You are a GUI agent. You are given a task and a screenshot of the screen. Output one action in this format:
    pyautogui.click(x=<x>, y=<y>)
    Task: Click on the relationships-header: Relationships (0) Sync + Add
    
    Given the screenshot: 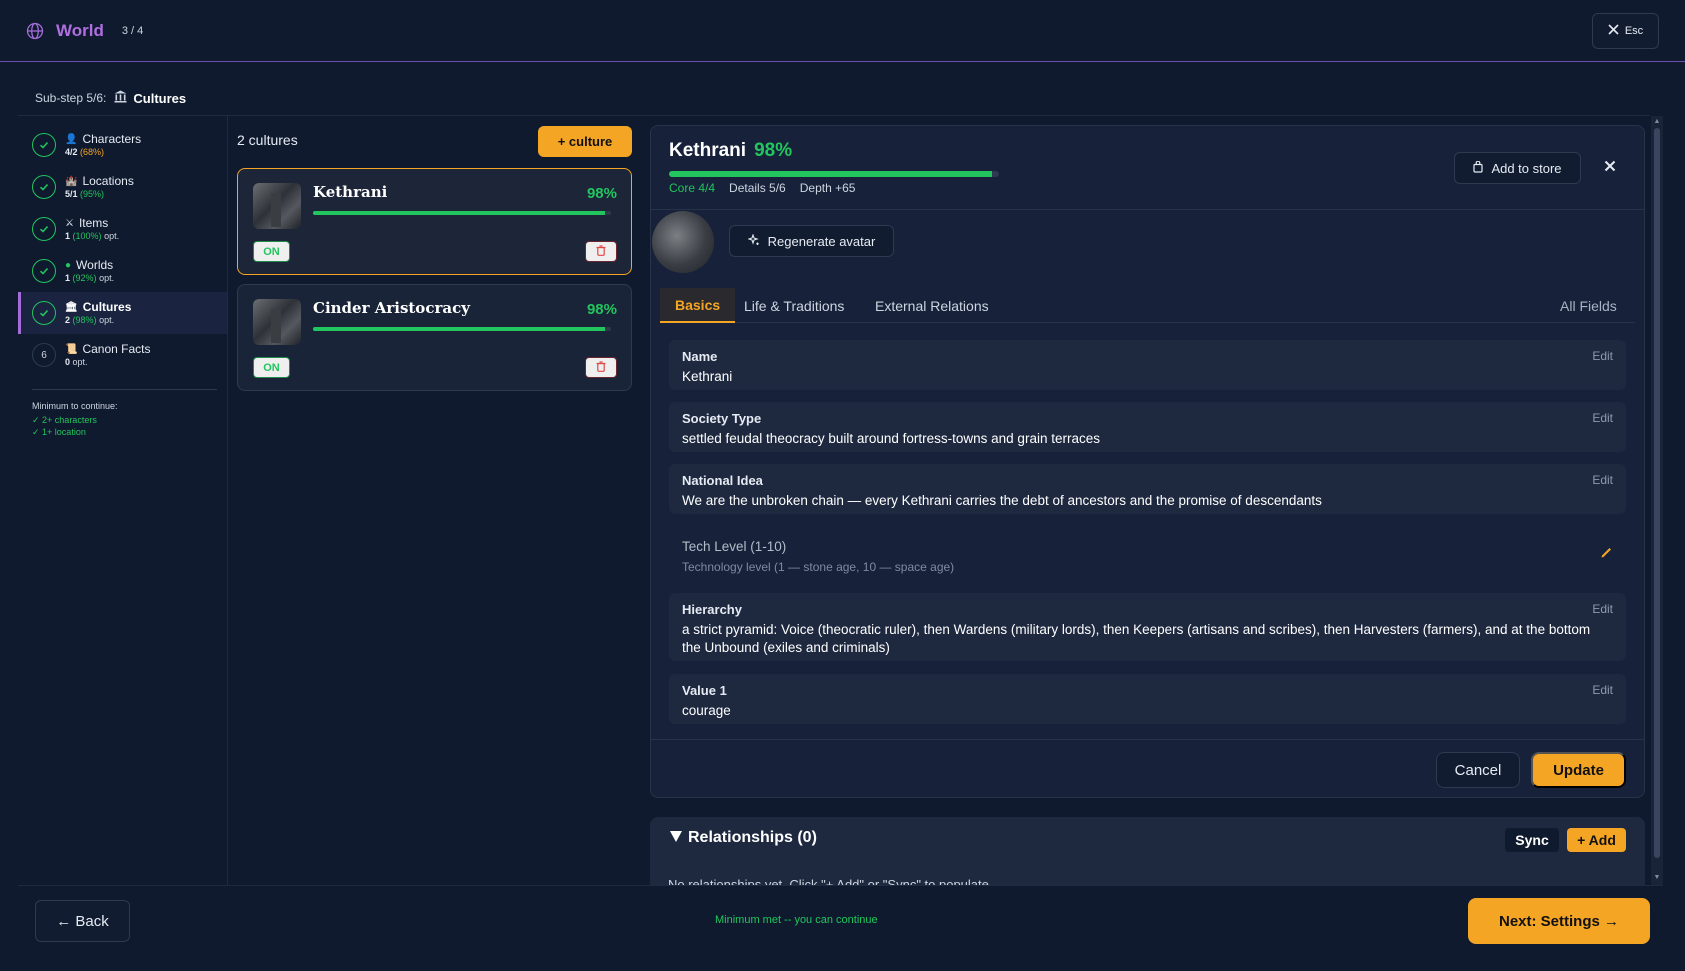 What is the action you would take?
    pyautogui.click(x=1147, y=839)
    